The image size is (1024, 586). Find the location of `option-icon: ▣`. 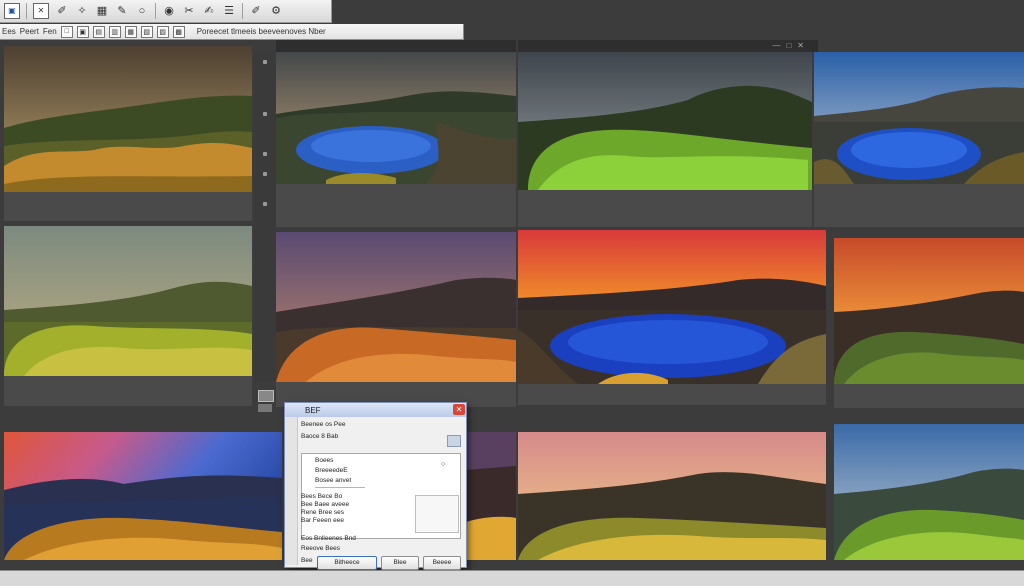

option-icon: ▣ is located at coordinates (82, 31).